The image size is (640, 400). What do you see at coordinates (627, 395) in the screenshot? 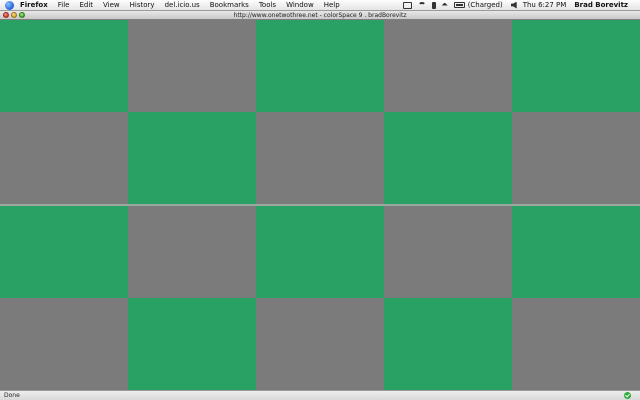
I see `security-ok-icon` at bounding box center [627, 395].